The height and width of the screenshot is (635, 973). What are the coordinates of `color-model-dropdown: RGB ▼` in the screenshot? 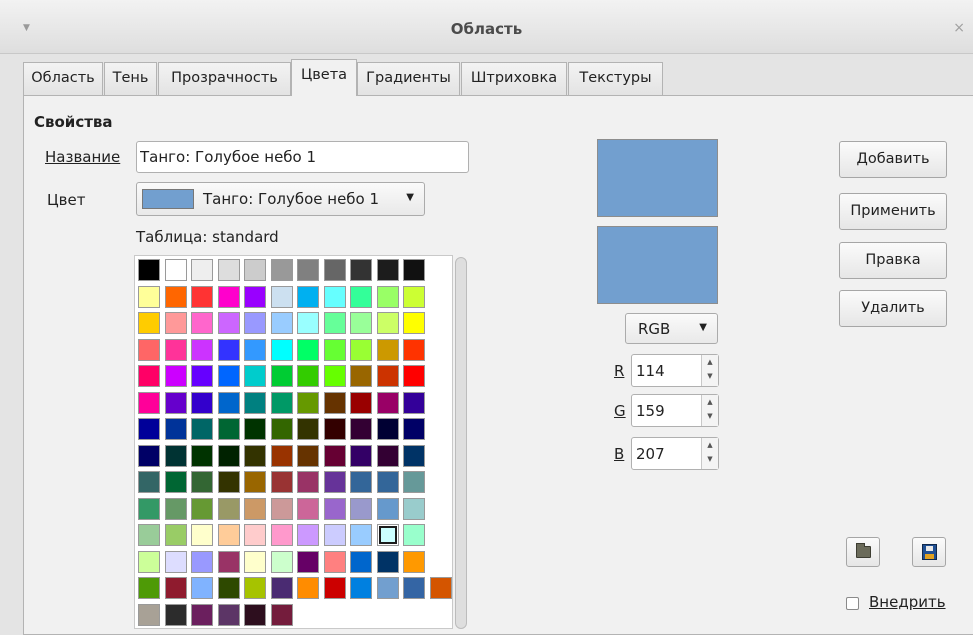 It's located at (671, 328).